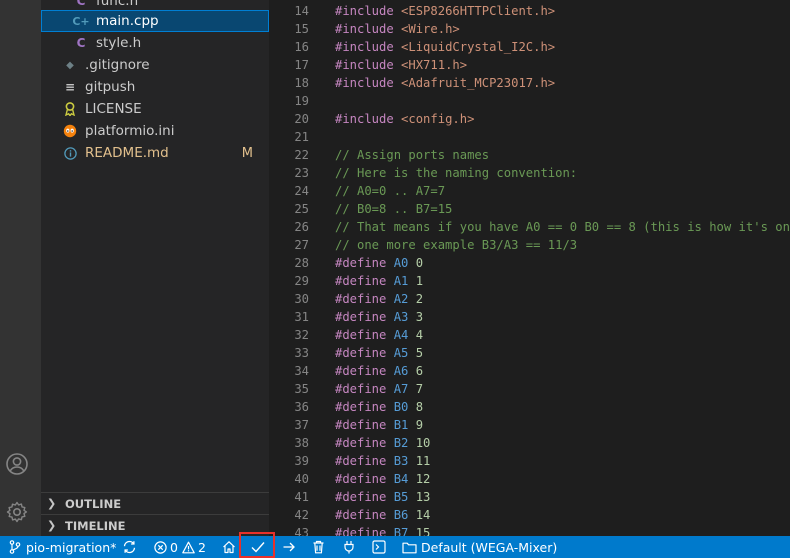 This screenshot has width=790, height=558. What do you see at coordinates (301, 371) in the screenshot?
I see `line-number: 34` at bounding box center [301, 371].